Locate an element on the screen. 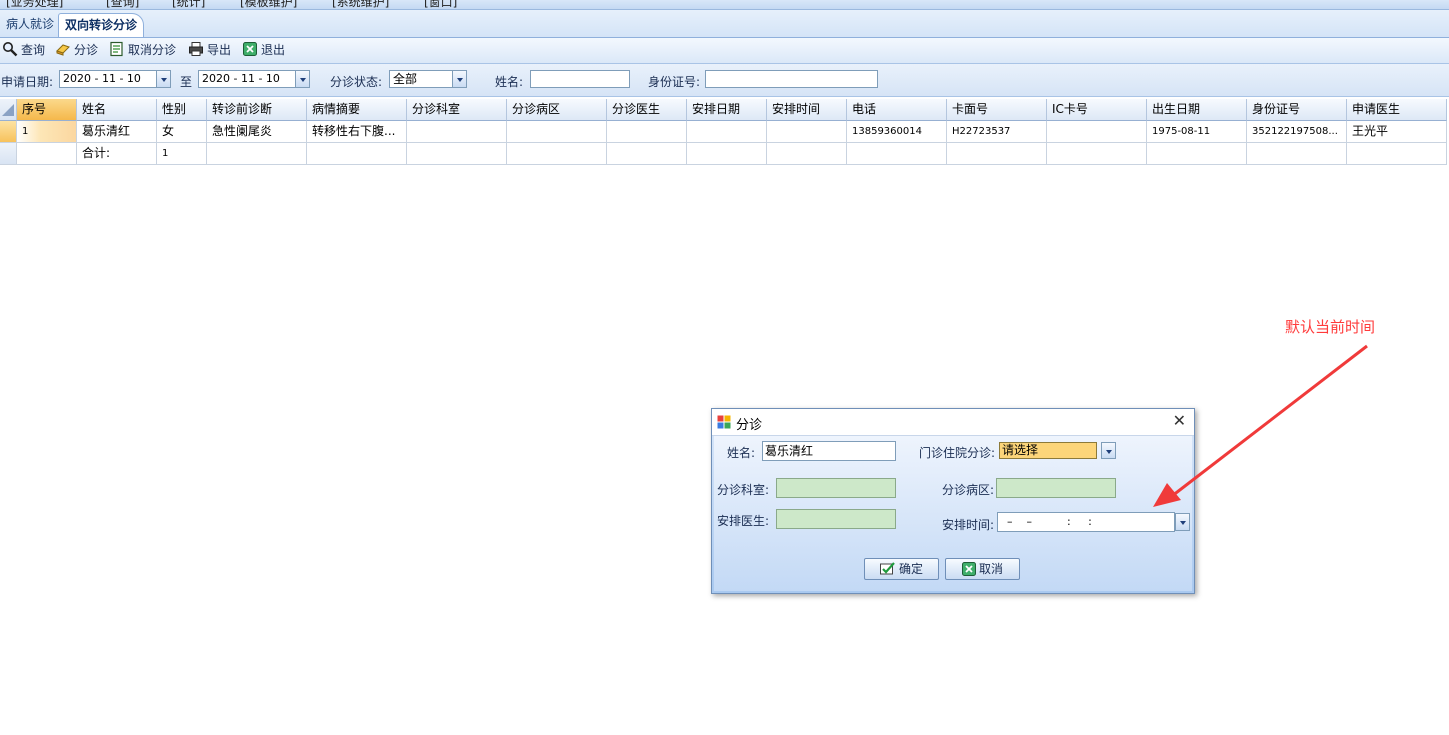 The width and height of the screenshot is (1449, 735). ward-label: 分诊病区: is located at coordinates (968, 490).